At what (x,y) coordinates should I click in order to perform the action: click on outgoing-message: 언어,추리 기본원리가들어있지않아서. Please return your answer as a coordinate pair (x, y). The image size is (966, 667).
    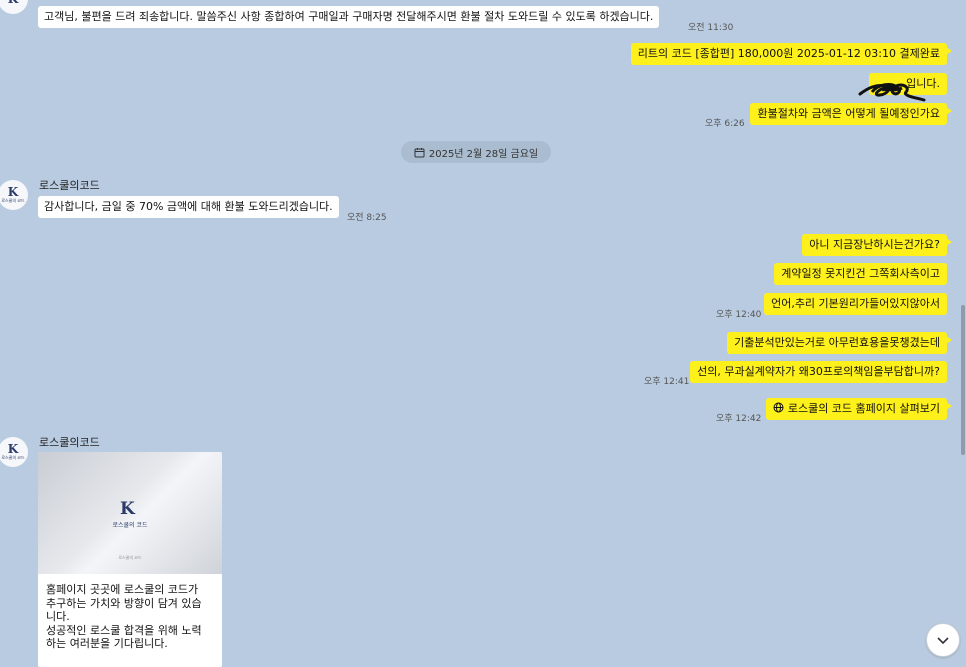
    Looking at the image, I should click on (855, 304).